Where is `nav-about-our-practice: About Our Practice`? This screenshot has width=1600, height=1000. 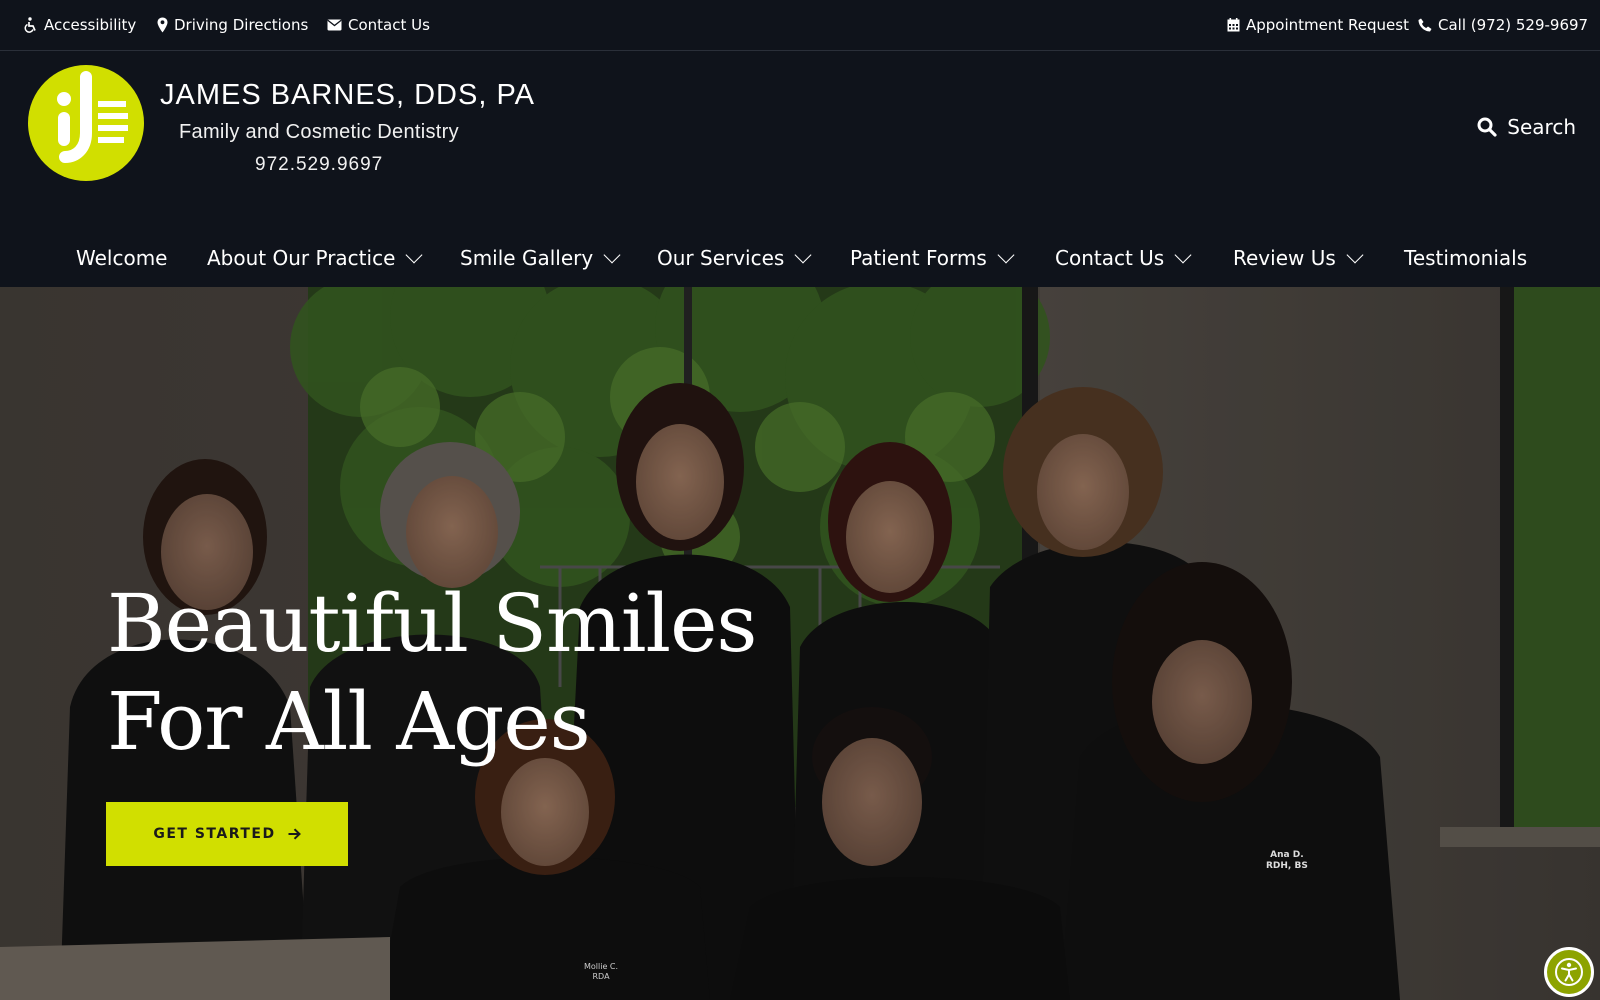 nav-about-our-practice: About Our Practice is located at coordinates (315, 258).